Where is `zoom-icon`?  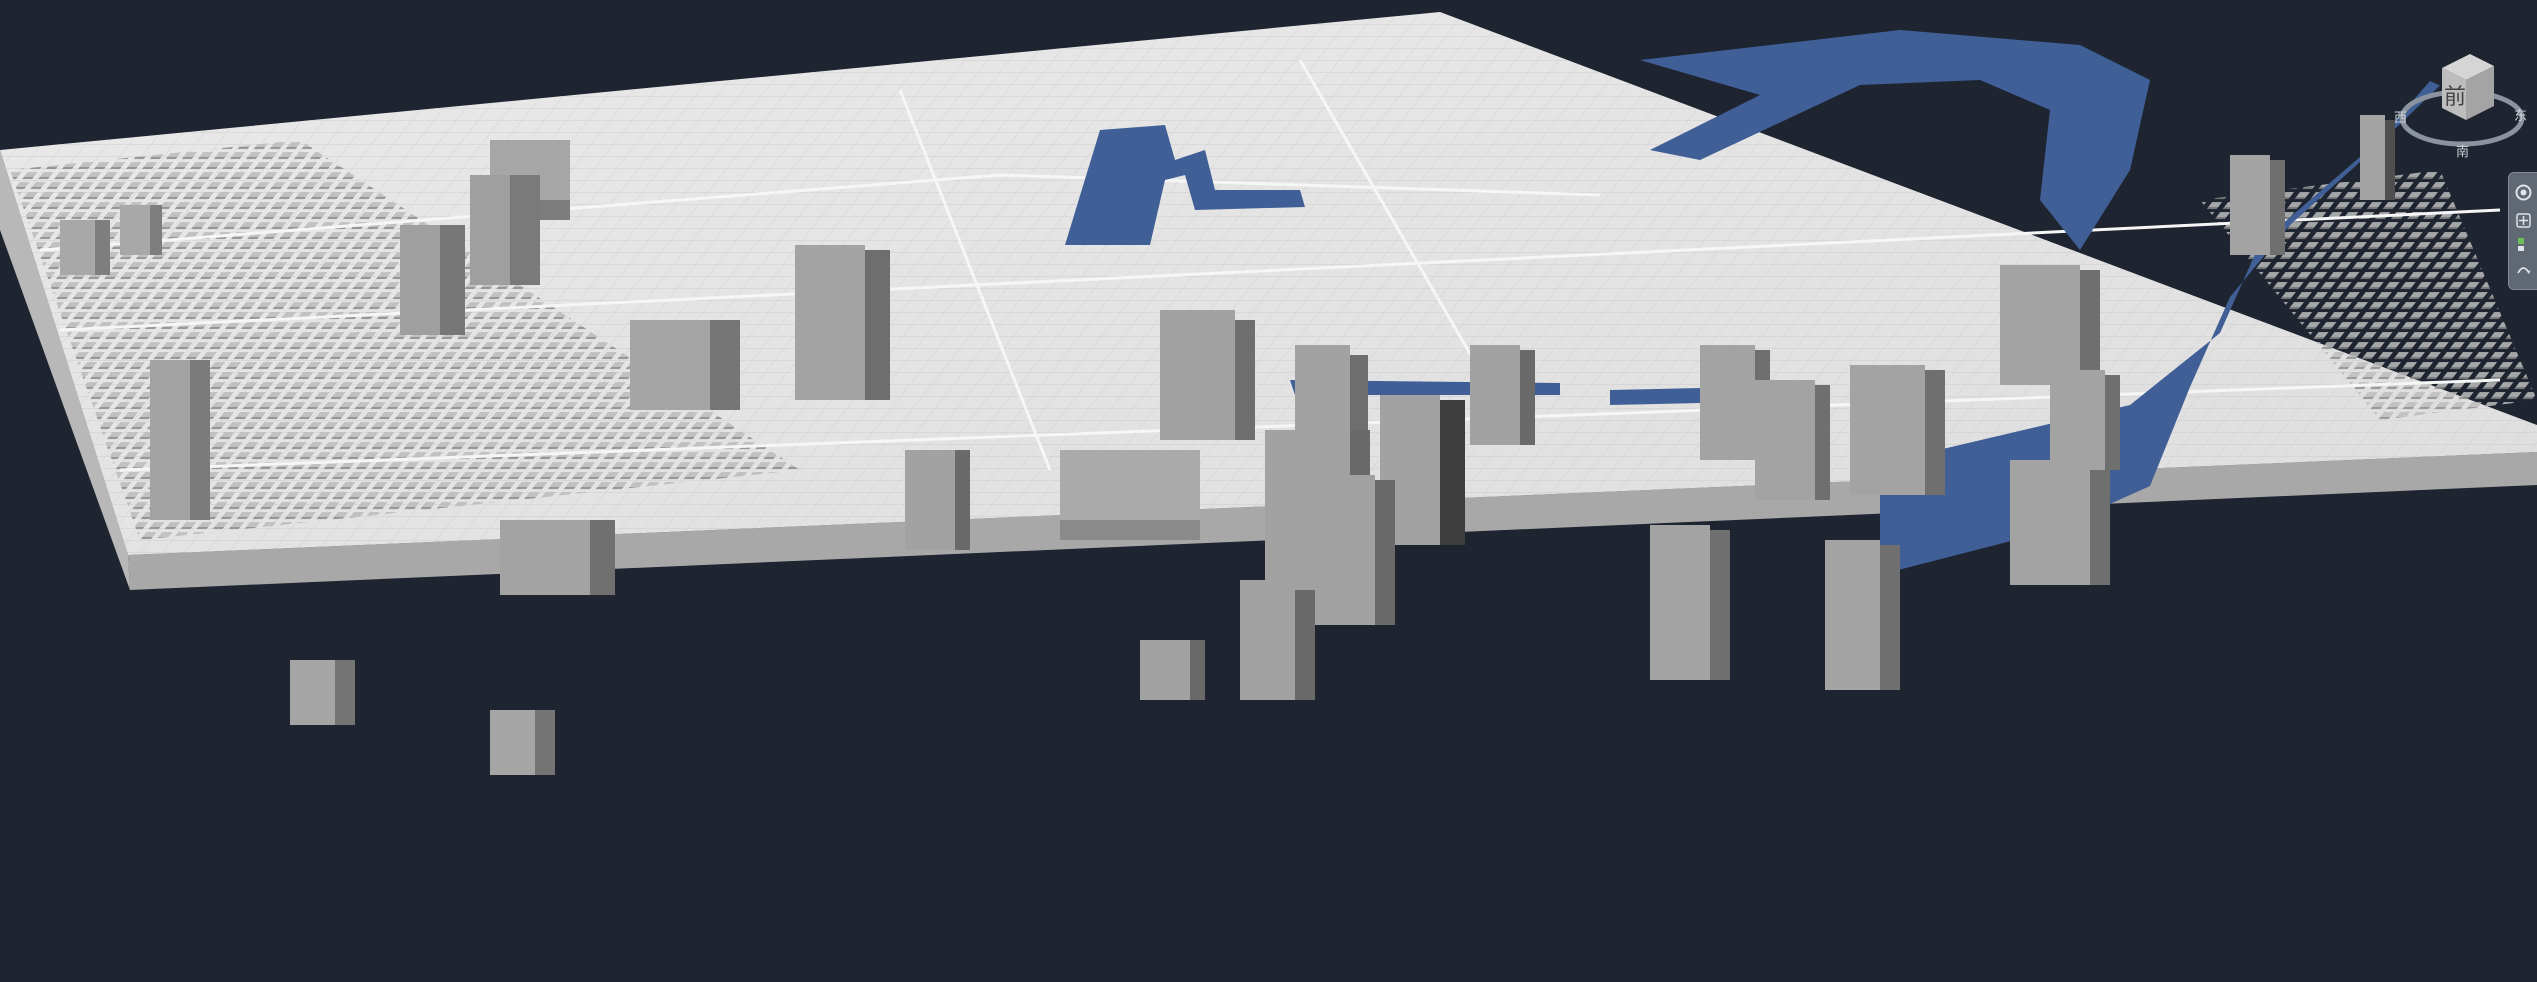 zoom-icon is located at coordinates (2523, 244).